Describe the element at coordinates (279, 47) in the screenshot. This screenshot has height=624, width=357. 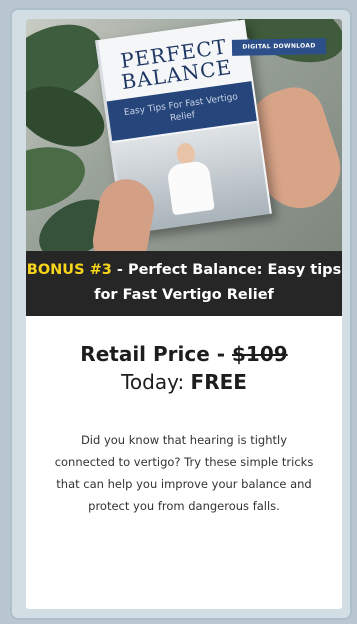
I see `digital-download-badge: DIGITAL DOWNLOAD` at that location.